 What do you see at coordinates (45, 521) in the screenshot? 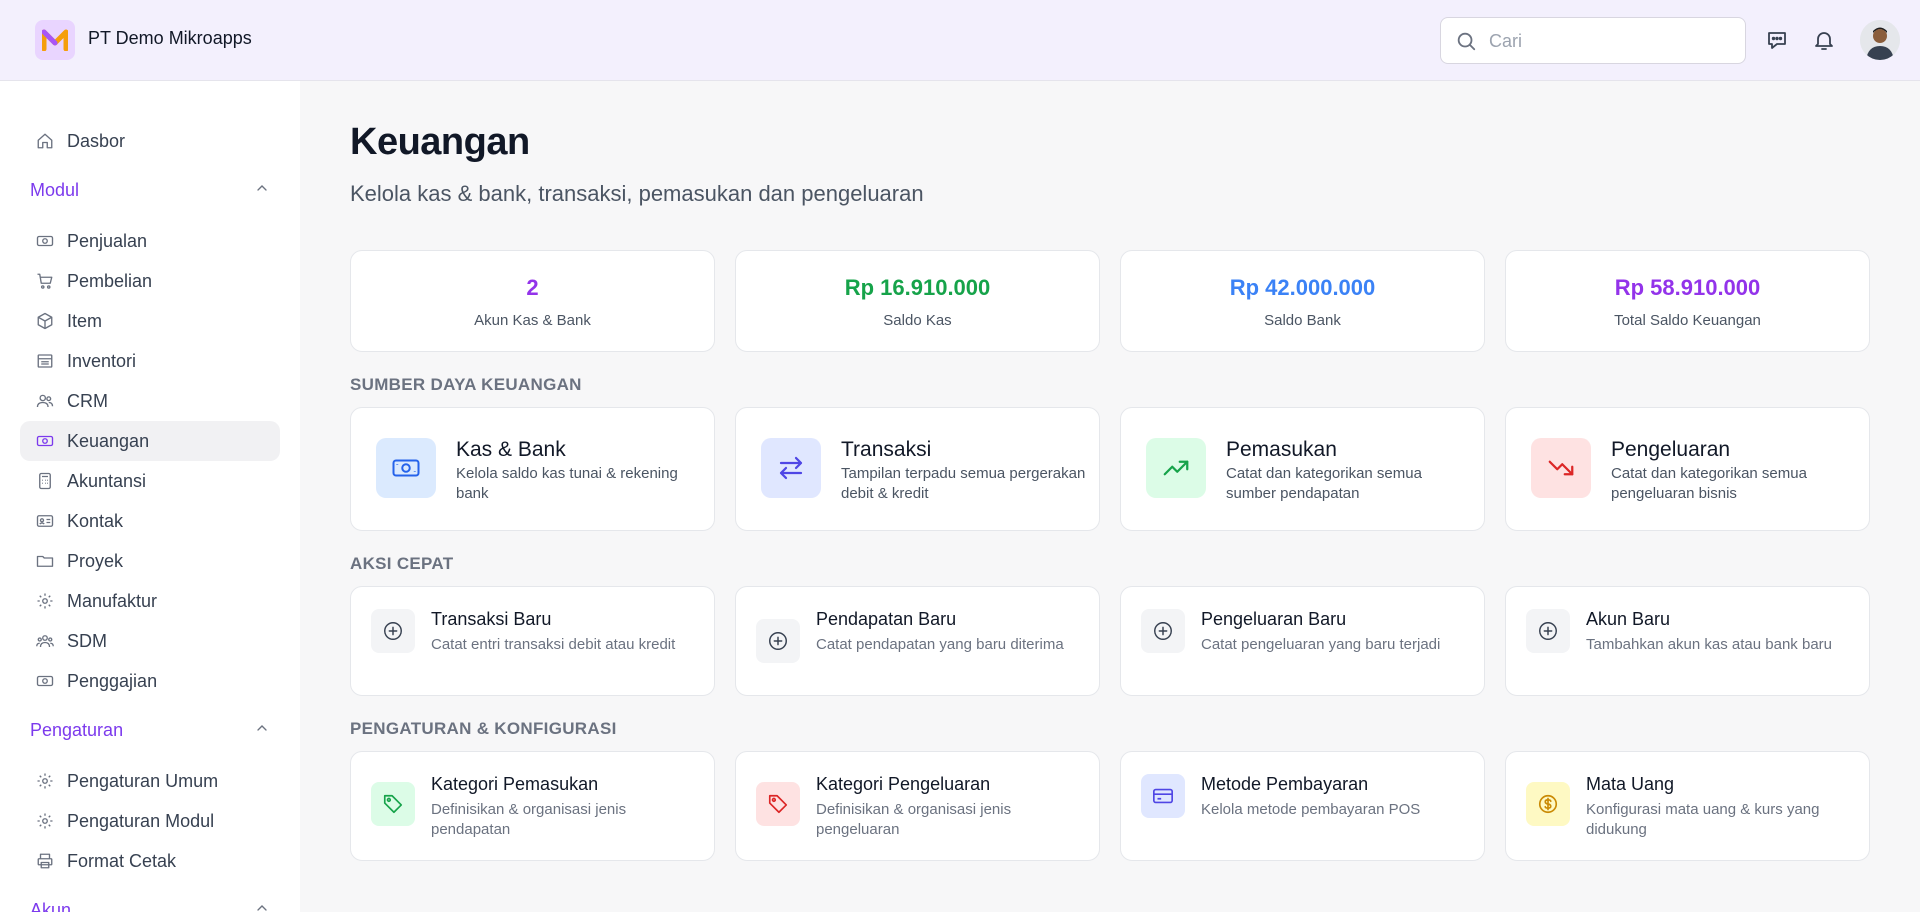
I see `contact-card-icon` at bounding box center [45, 521].